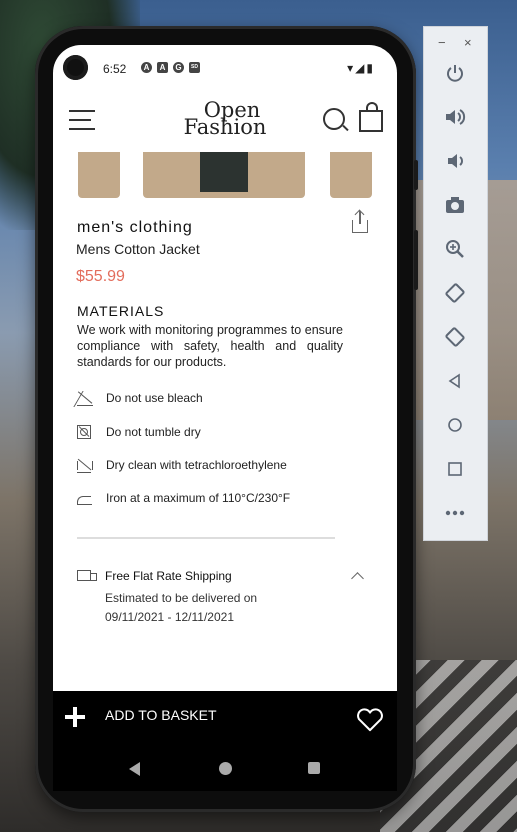 This screenshot has height=832, width=517. What do you see at coordinates (84, 432) in the screenshot?
I see `no-tumble-dry-icon` at bounding box center [84, 432].